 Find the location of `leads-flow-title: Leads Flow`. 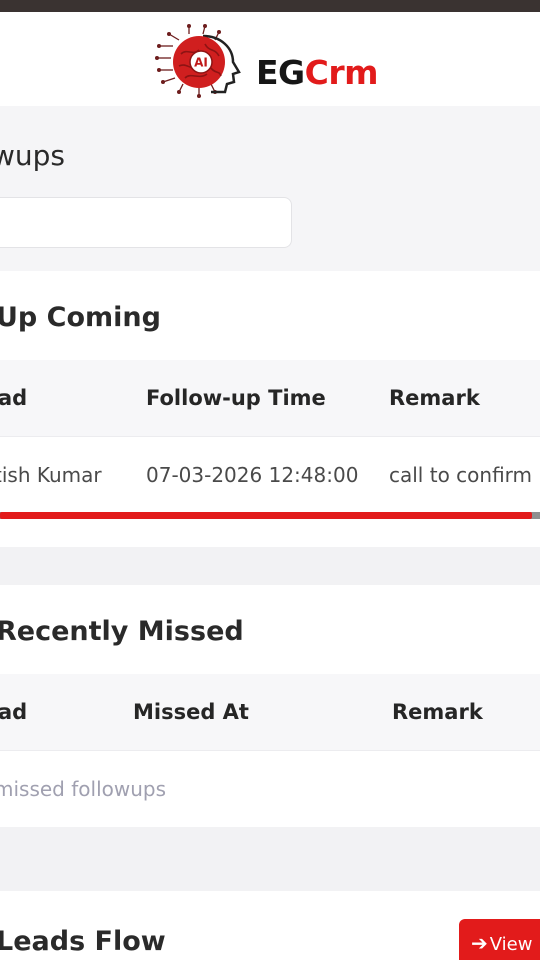

leads-flow-title: Leads Flow is located at coordinates (83, 941).